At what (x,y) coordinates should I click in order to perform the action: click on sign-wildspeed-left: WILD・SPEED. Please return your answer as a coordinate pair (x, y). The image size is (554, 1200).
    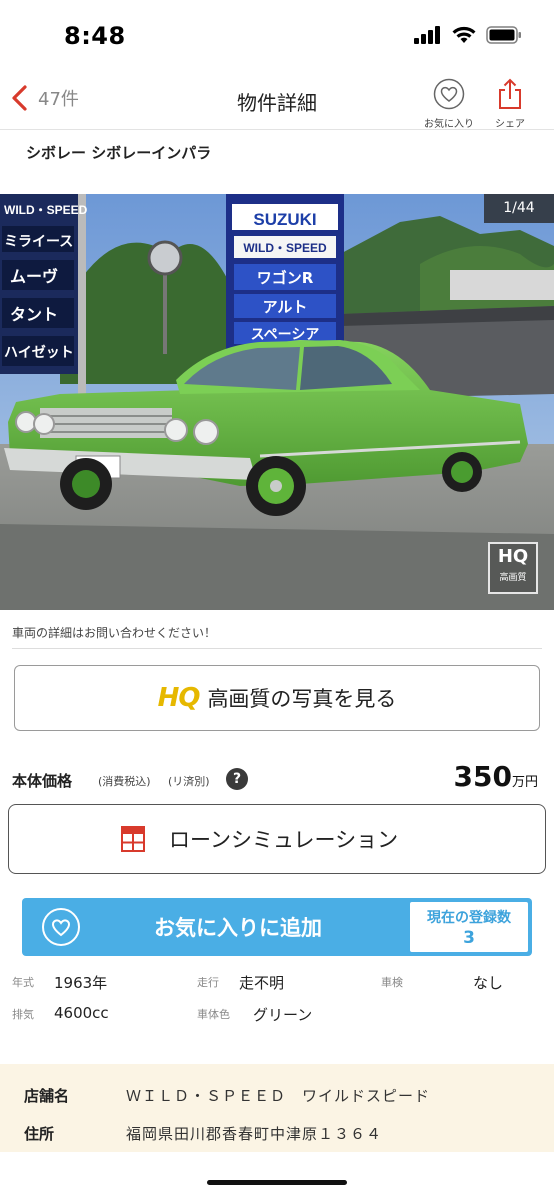
    Looking at the image, I should click on (46, 210).